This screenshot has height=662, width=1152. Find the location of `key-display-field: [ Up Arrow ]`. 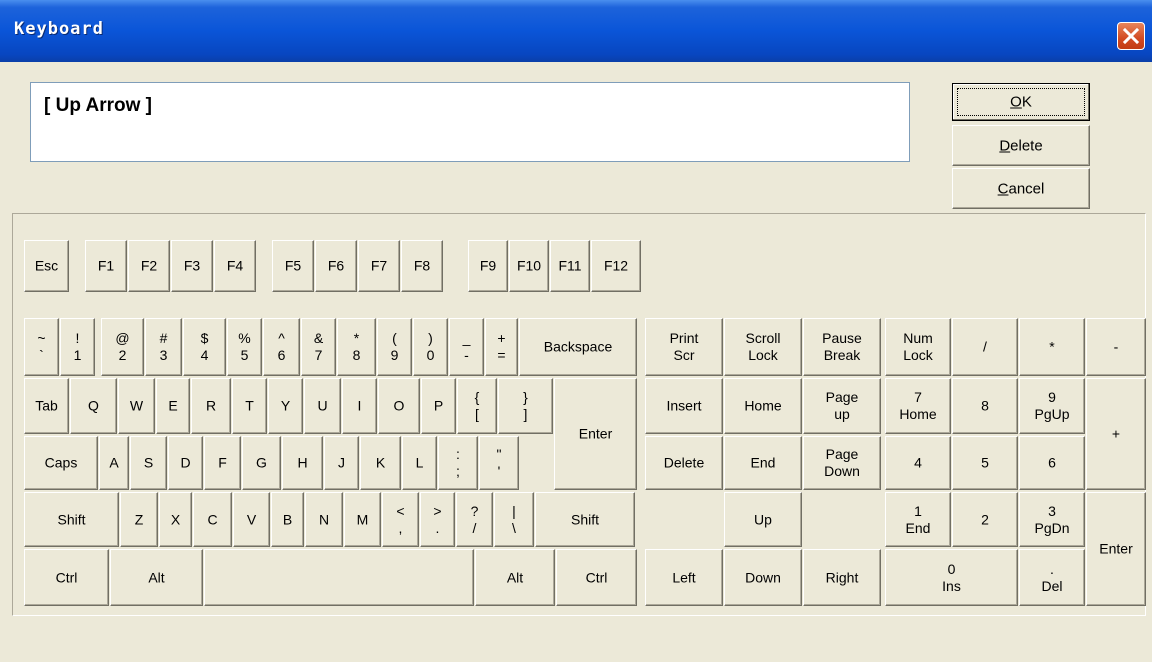

key-display-field: [ Up Arrow ] is located at coordinates (470, 122).